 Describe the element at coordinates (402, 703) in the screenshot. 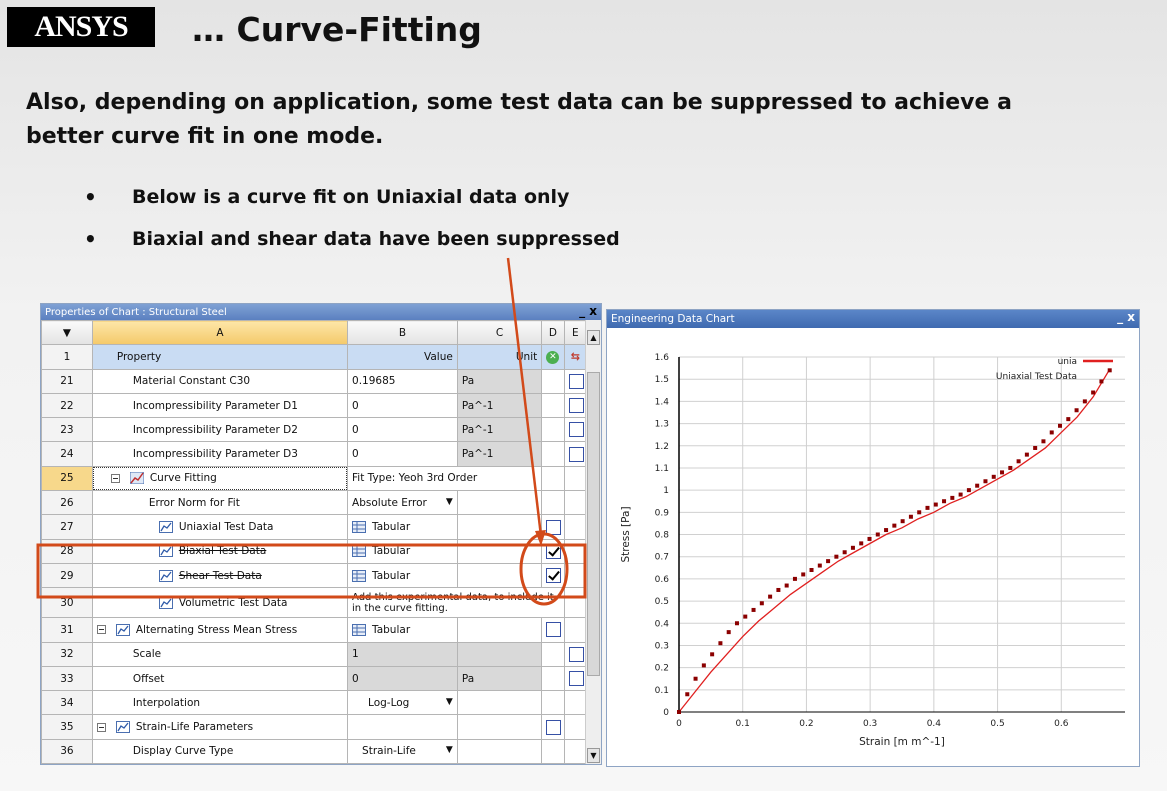

I see `interpolation-dropdown: Log-Log ▼` at that location.